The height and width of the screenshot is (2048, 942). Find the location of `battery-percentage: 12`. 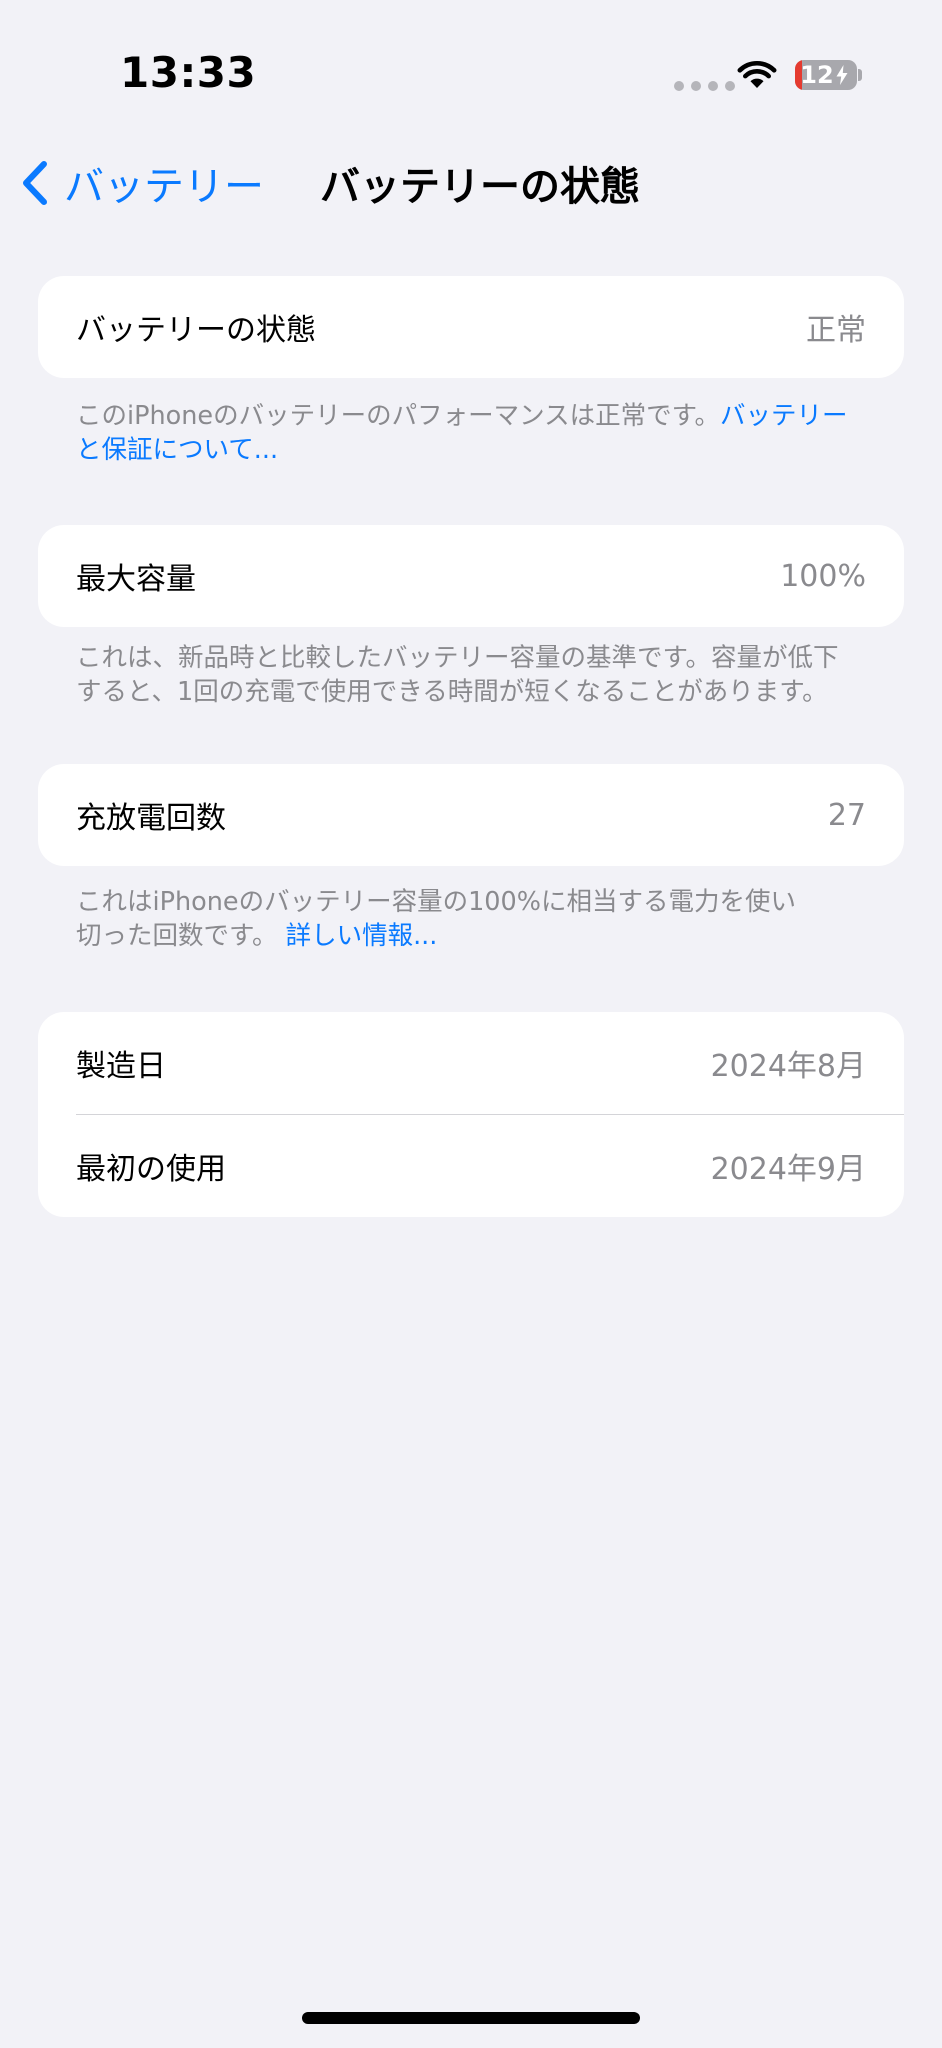

battery-percentage: 12 is located at coordinates (817, 75).